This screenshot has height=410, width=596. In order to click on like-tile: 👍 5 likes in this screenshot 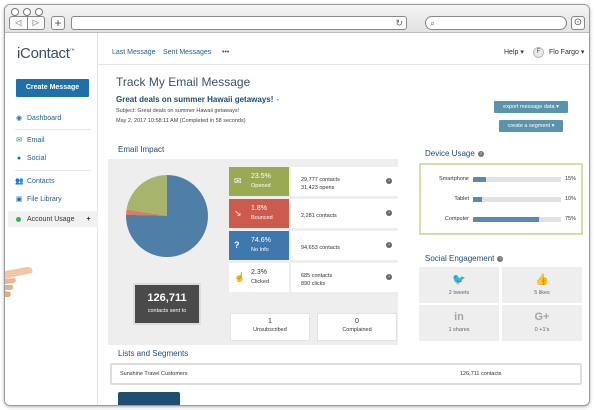, I will do `click(542, 285)`.